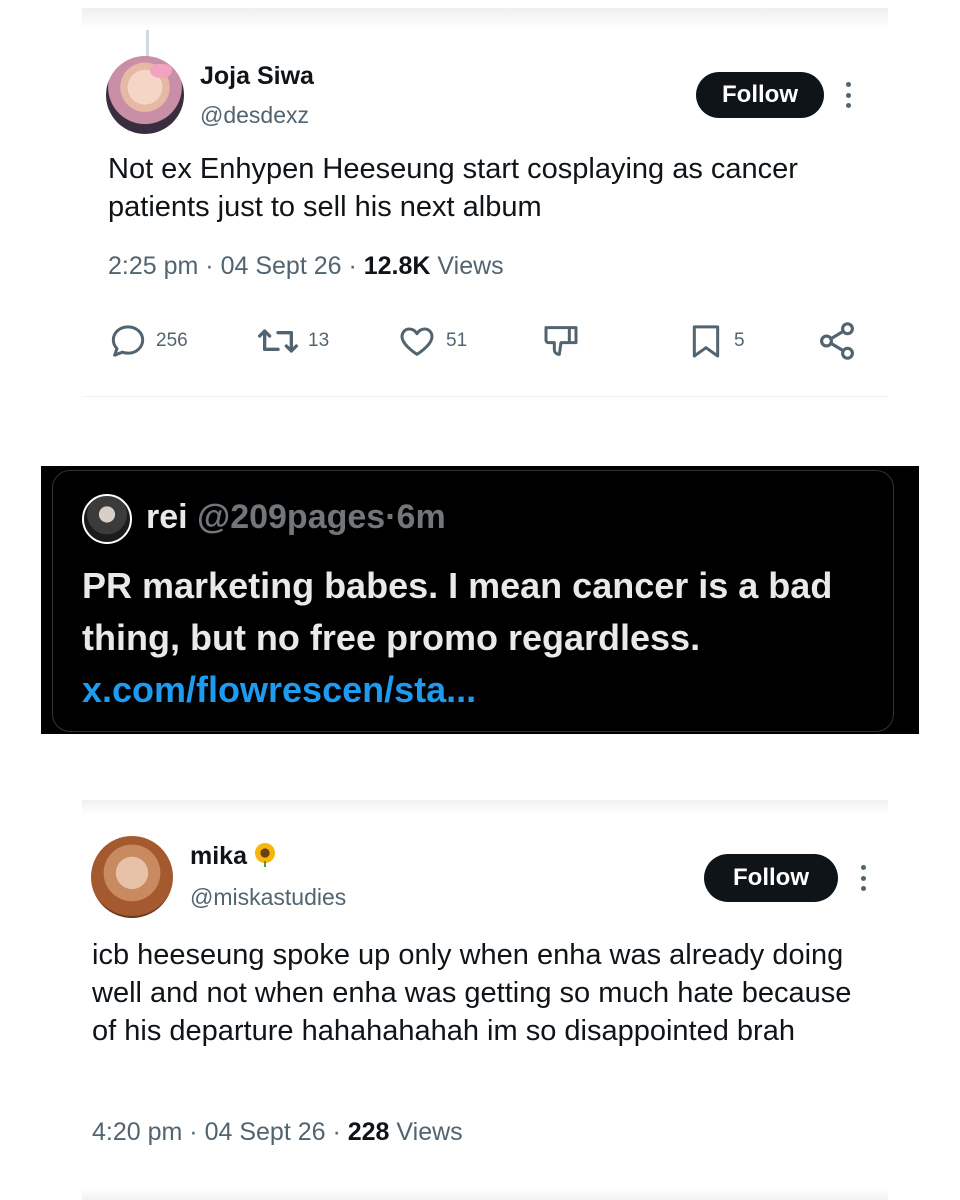  Describe the element at coordinates (137, 1132) in the screenshot. I see `tweet-time: 4:20 pm` at that location.